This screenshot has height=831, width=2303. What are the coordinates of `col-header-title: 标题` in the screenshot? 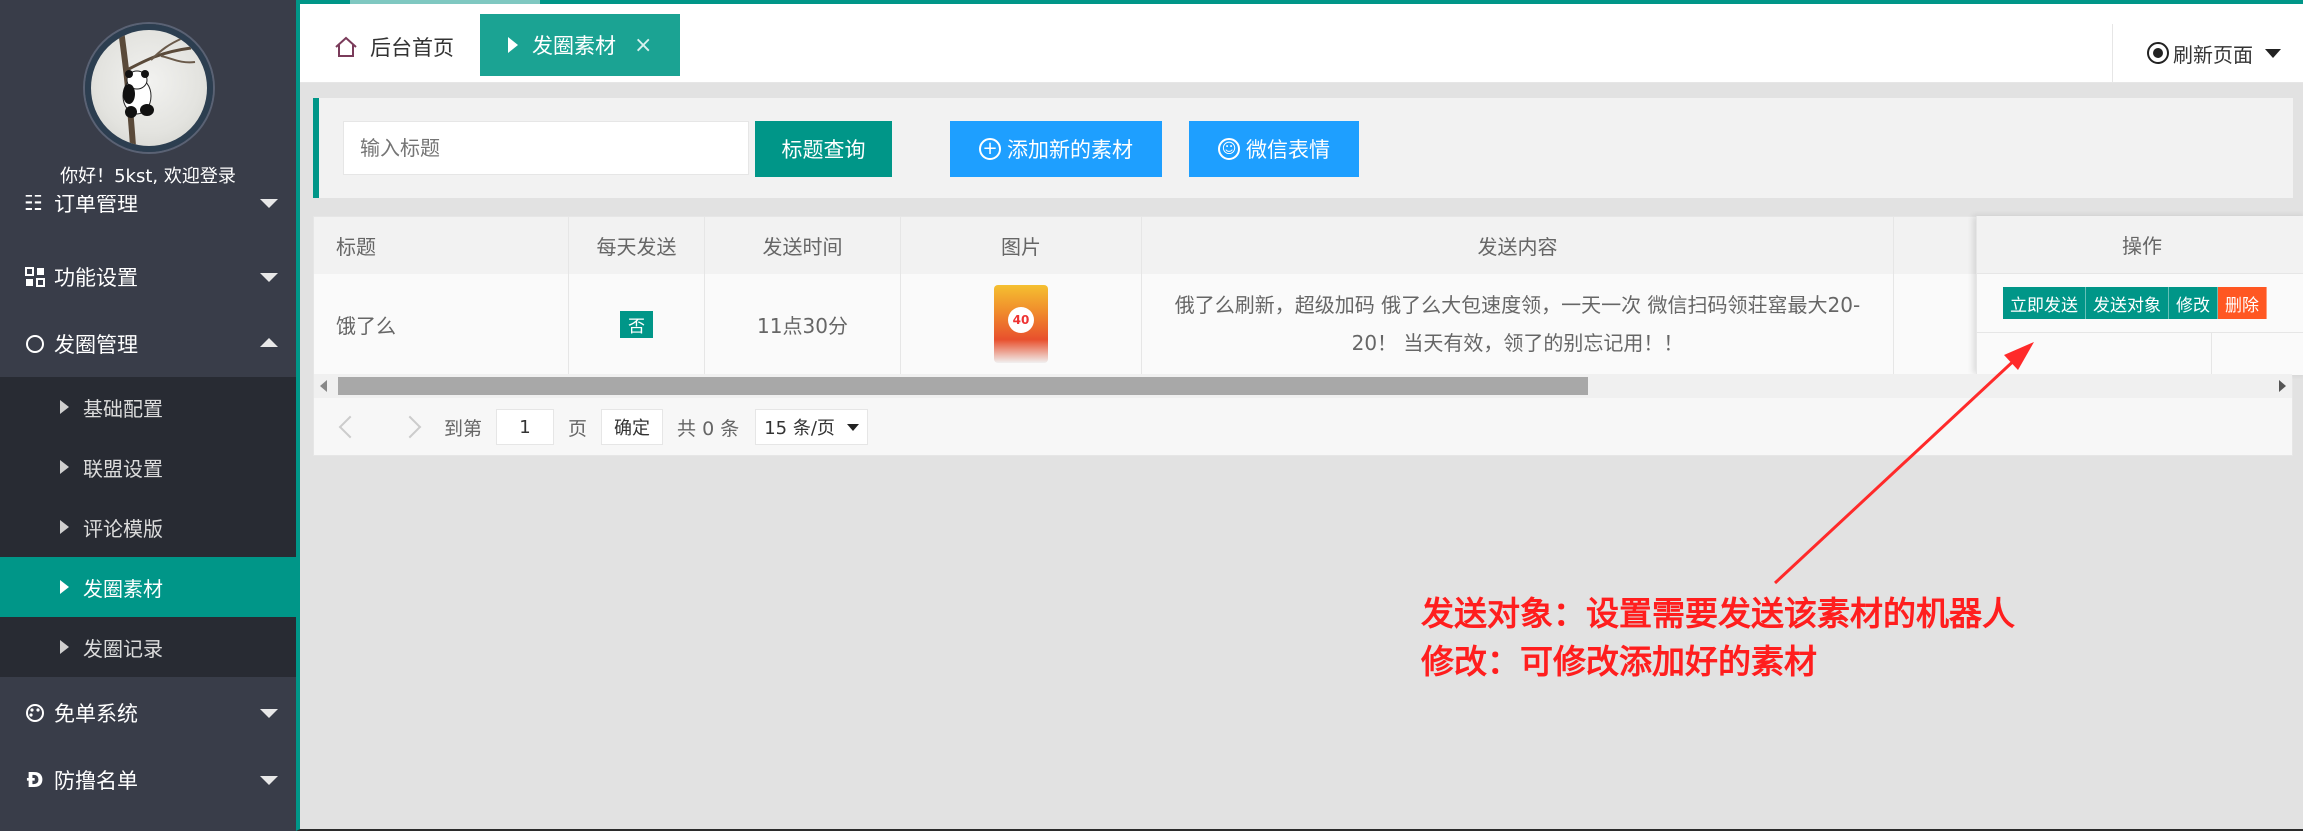 It's located at (441, 245).